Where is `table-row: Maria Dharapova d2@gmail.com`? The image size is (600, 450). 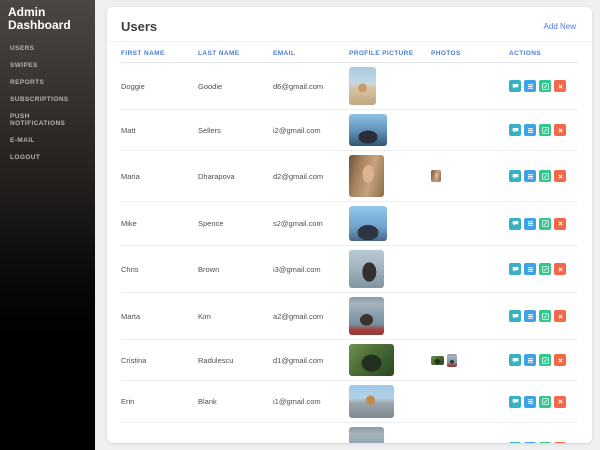 table-row: Maria Dharapova d2@gmail.com is located at coordinates (349, 176).